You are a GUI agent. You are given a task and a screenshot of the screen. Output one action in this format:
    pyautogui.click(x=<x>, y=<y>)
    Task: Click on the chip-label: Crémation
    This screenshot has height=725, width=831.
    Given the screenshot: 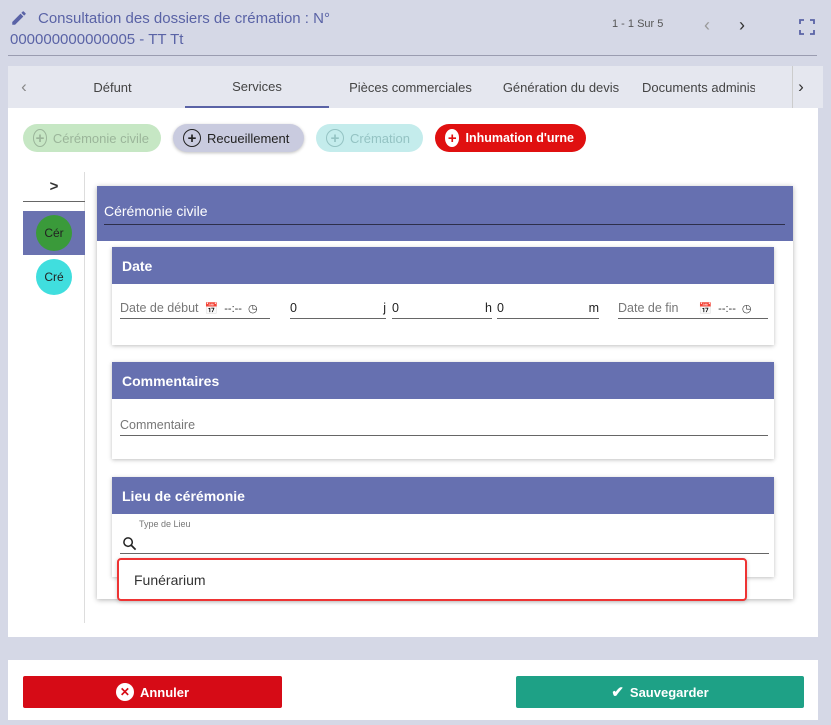 What is the action you would take?
    pyautogui.click(x=380, y=138)
    